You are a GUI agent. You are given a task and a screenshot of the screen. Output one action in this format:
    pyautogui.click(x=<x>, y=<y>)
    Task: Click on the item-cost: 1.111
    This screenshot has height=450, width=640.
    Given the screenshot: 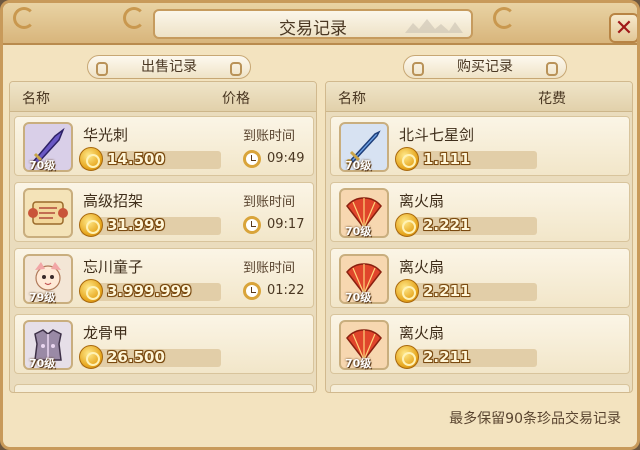 What is the action you would take?
    pyautogui.click(x=447, y=159)
    